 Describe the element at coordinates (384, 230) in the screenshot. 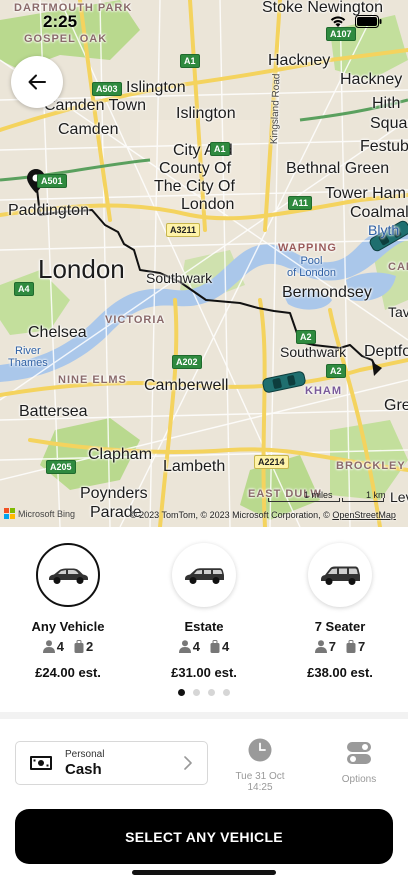

I see `map-place-label: Blyth` at that location.